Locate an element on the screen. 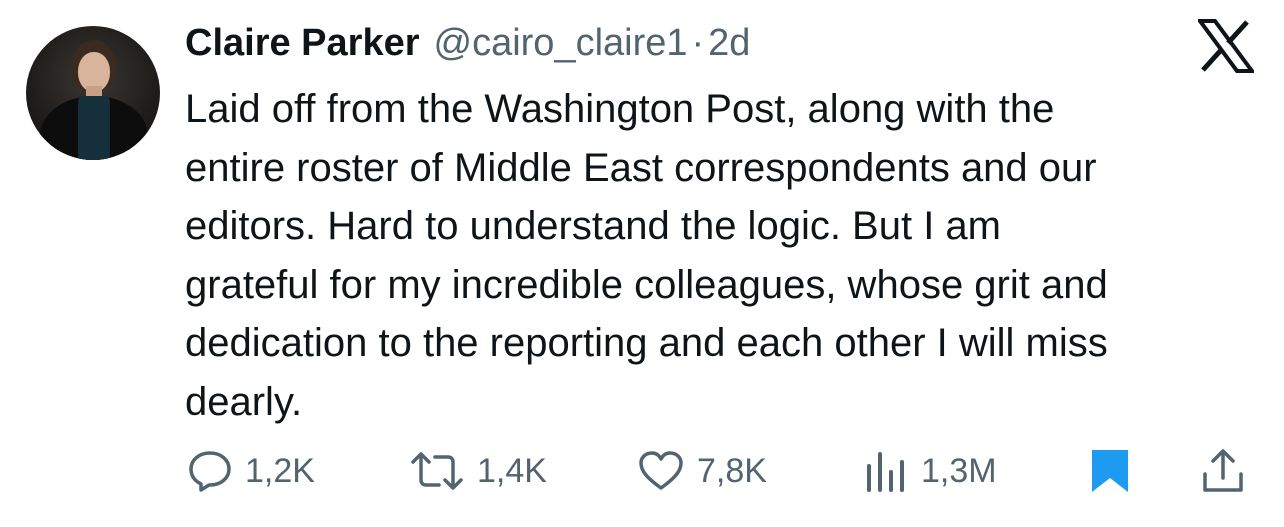  x-logo-icon is located at coordinates (1226, 46).